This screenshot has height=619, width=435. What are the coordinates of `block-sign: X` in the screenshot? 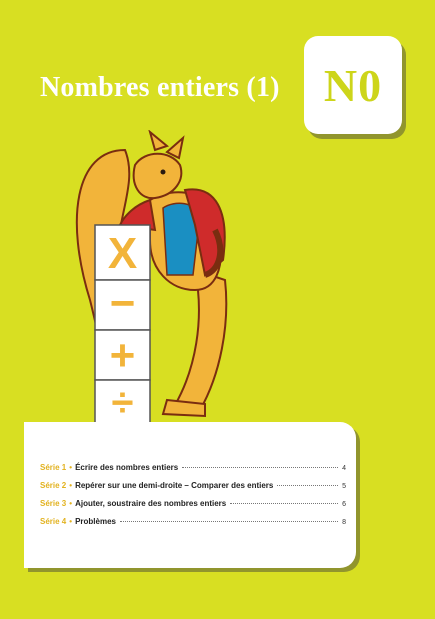 It's located at (122, 253).